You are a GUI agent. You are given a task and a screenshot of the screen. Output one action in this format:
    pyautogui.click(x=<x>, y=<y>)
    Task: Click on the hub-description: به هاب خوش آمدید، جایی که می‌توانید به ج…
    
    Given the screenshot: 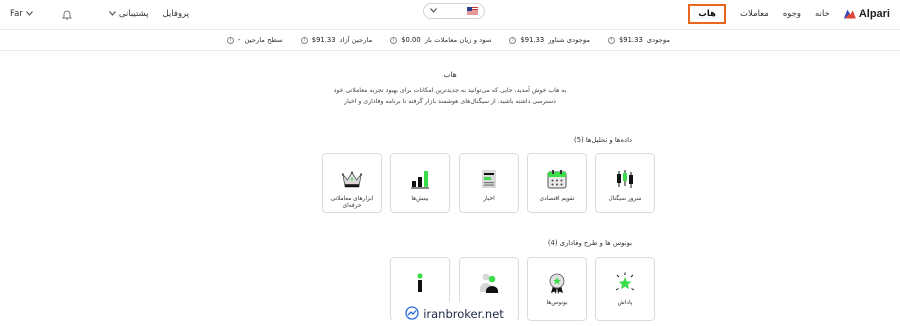 What is the action you would take?
    pyautogui.click(x=450, y=96)
    